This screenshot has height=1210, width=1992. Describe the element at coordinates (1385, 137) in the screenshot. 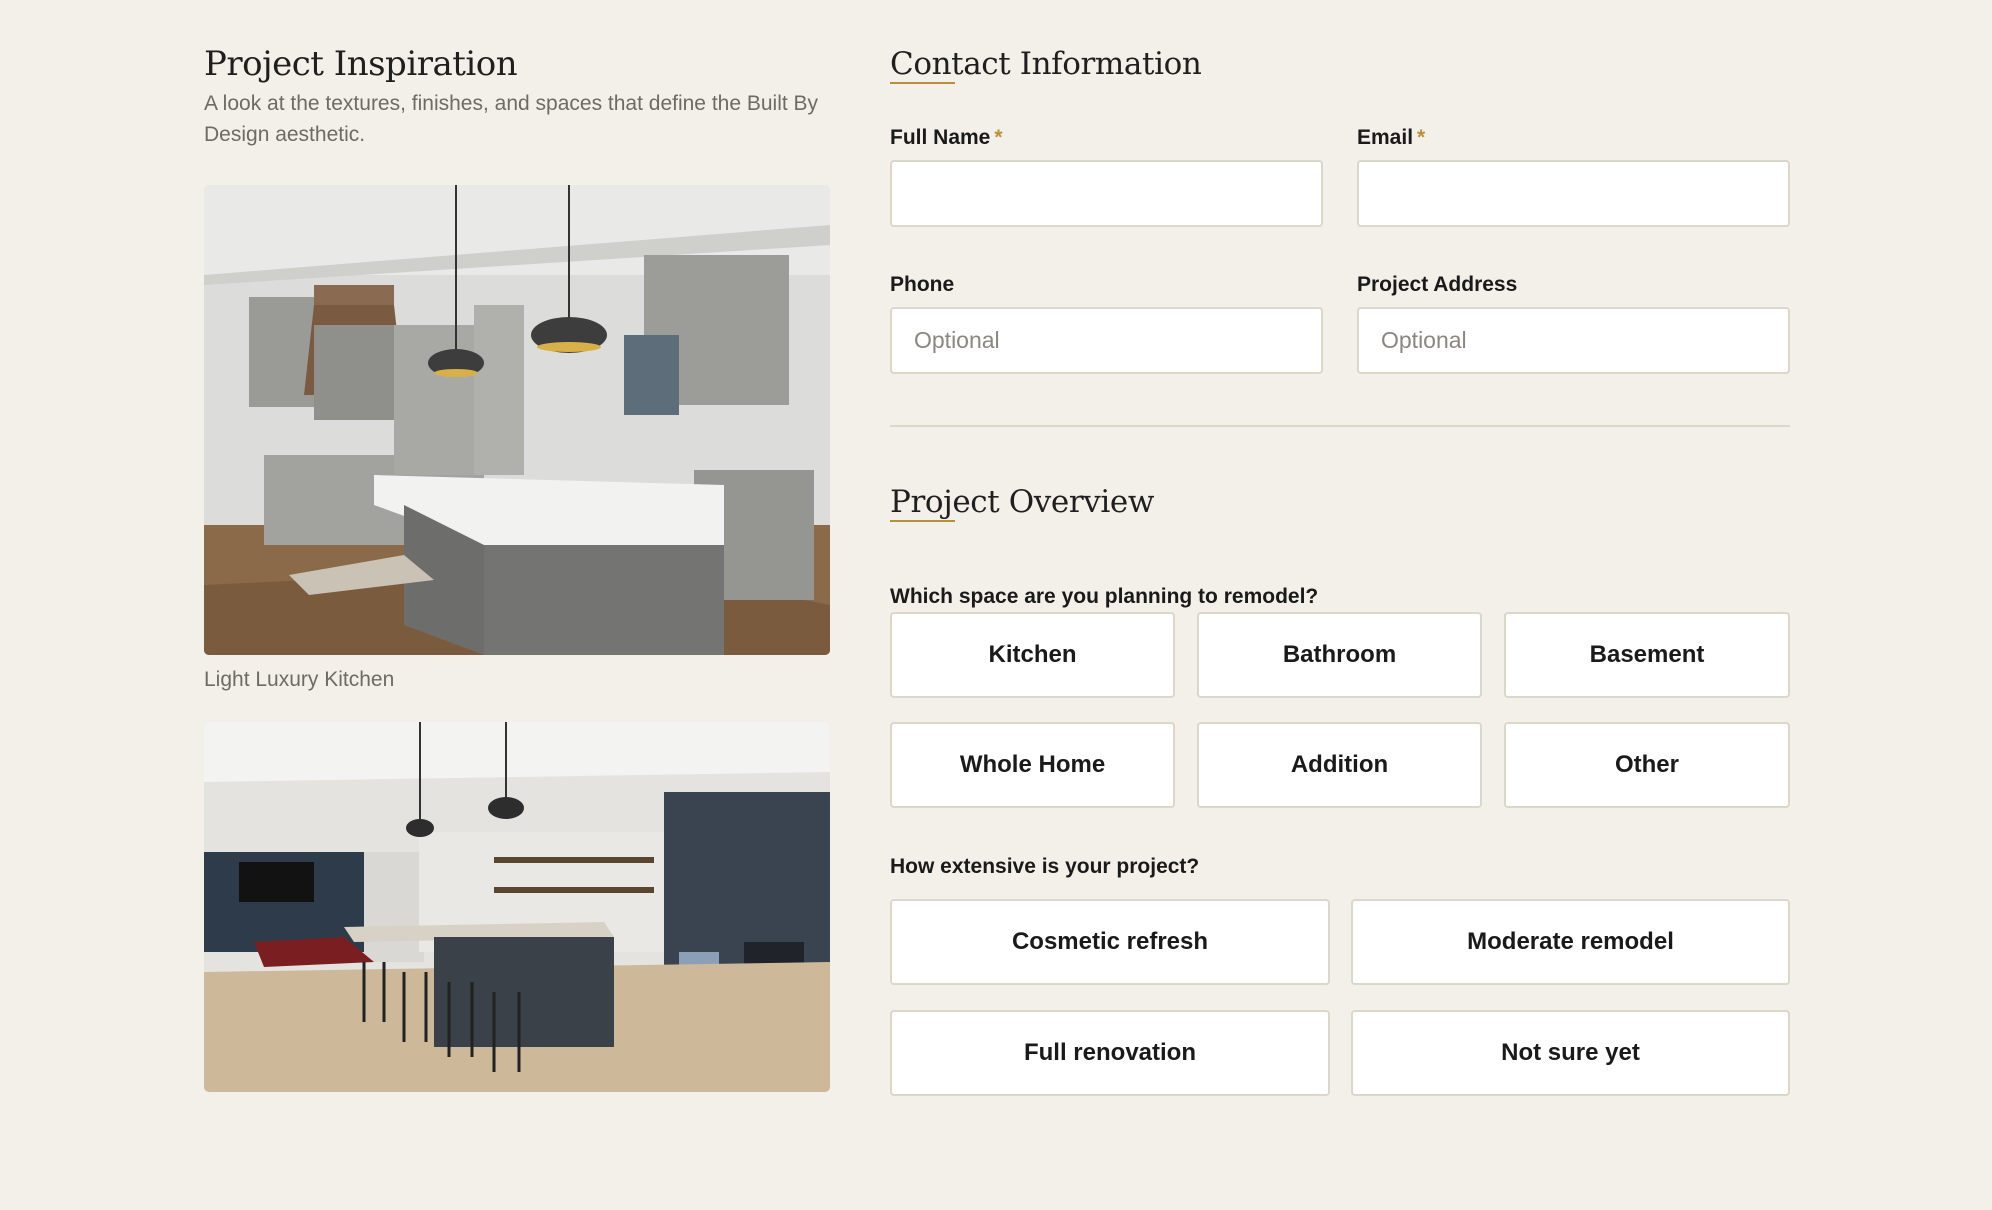

I see `email-label-text: Email` at that location.